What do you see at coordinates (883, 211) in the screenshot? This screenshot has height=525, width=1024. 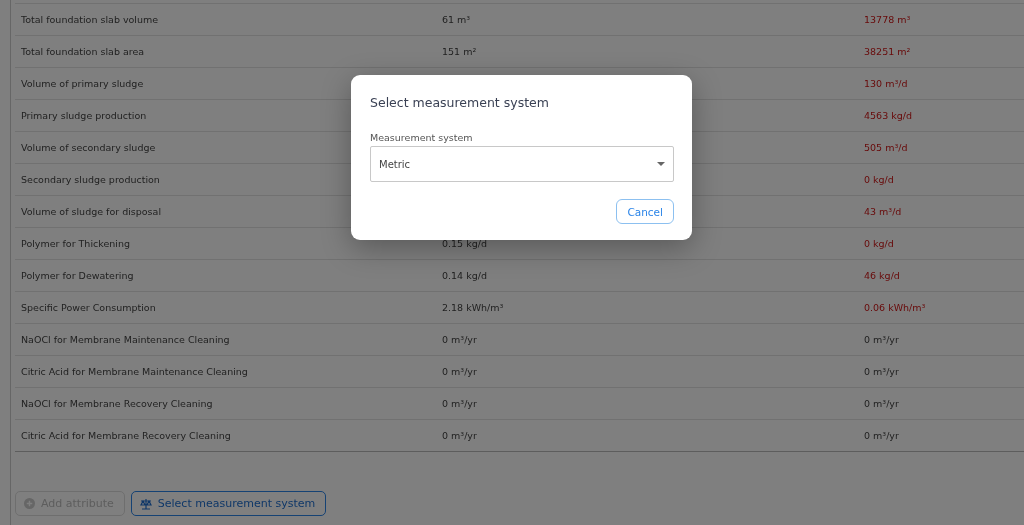 I see `comparison-value: 43 m³/d` at bounding box center [883, 211].